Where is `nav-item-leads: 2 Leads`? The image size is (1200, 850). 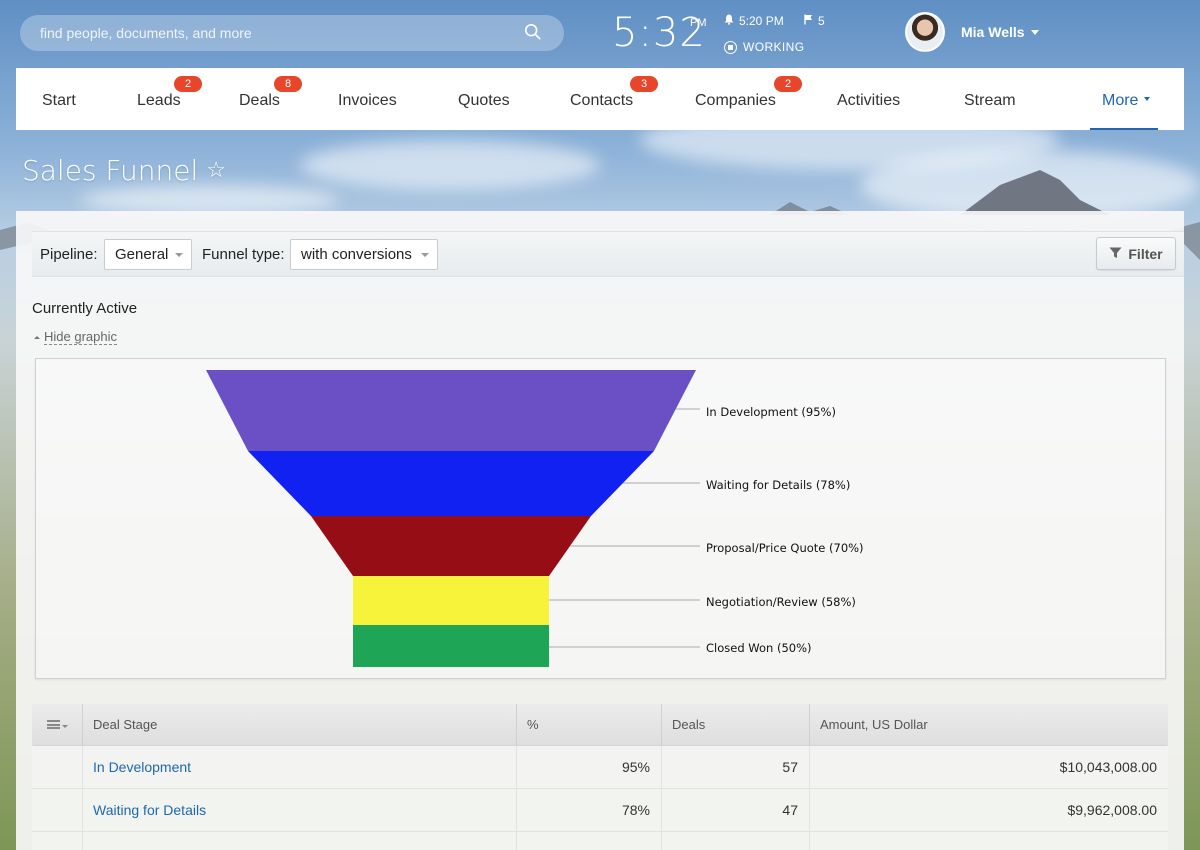
nav-item-leads: 2 Leads is located at coordinates (169, 99).